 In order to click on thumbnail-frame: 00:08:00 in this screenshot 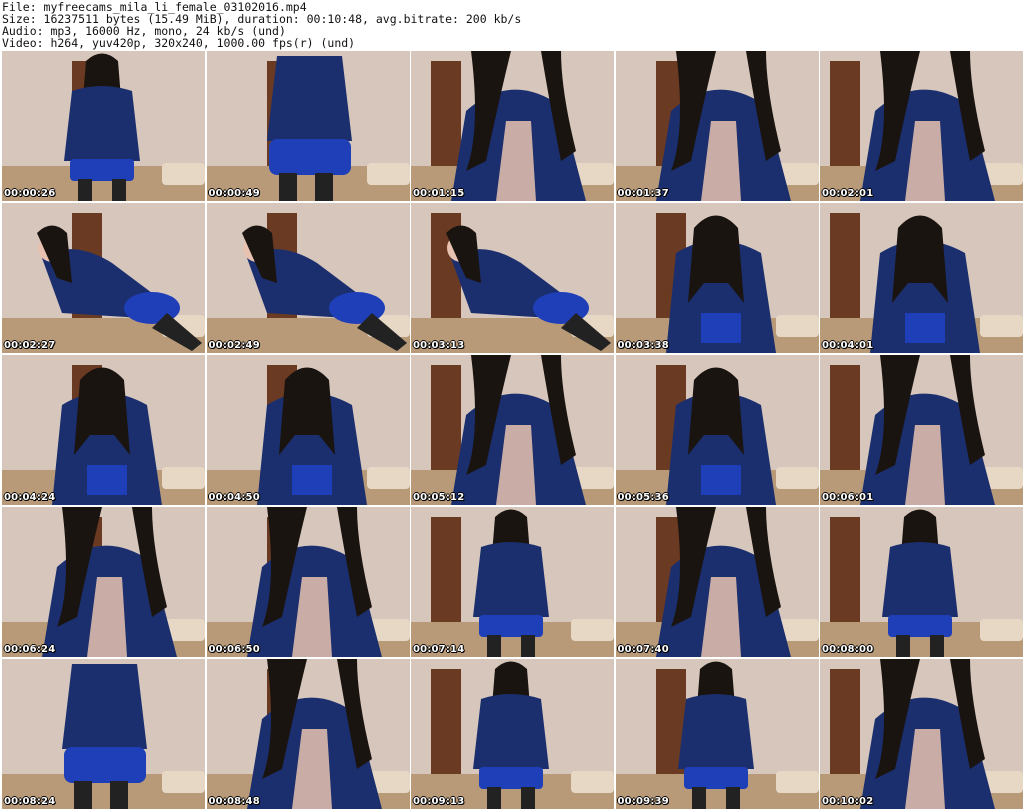, I will do `click(921, 582)`.